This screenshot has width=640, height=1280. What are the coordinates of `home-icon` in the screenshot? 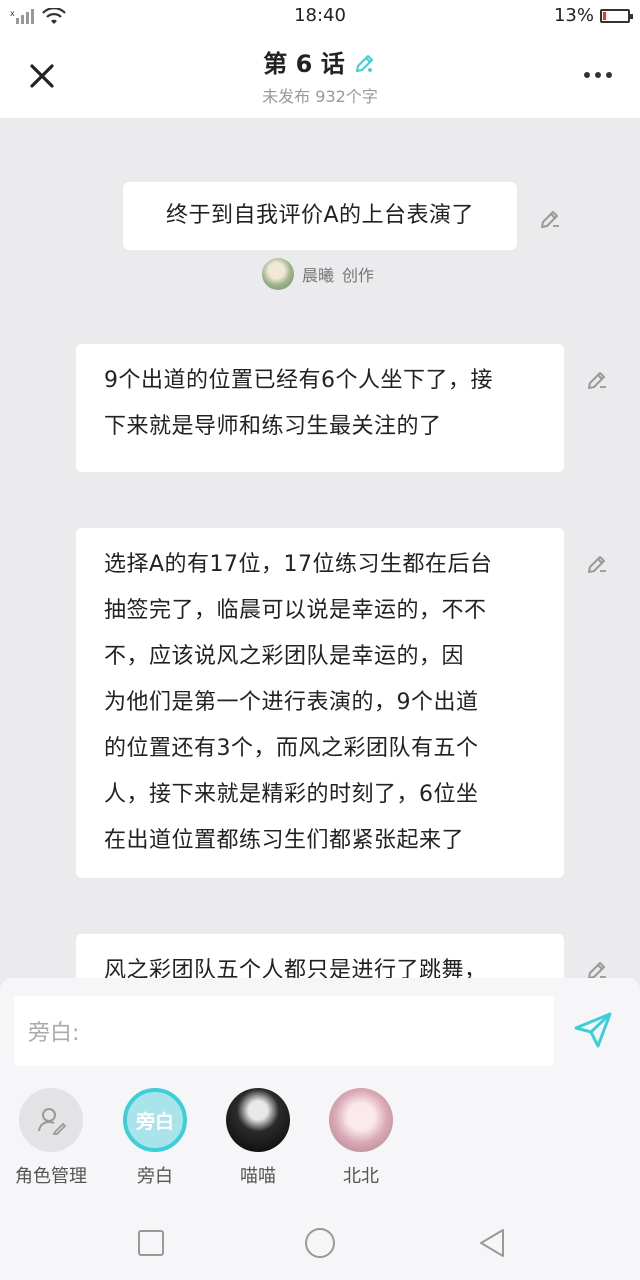 It's located at (320, 1243).